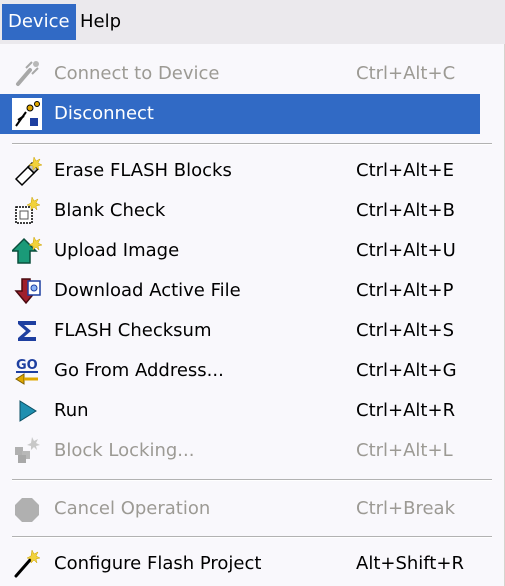  I want to click on configure-icon, so click(27, 564).